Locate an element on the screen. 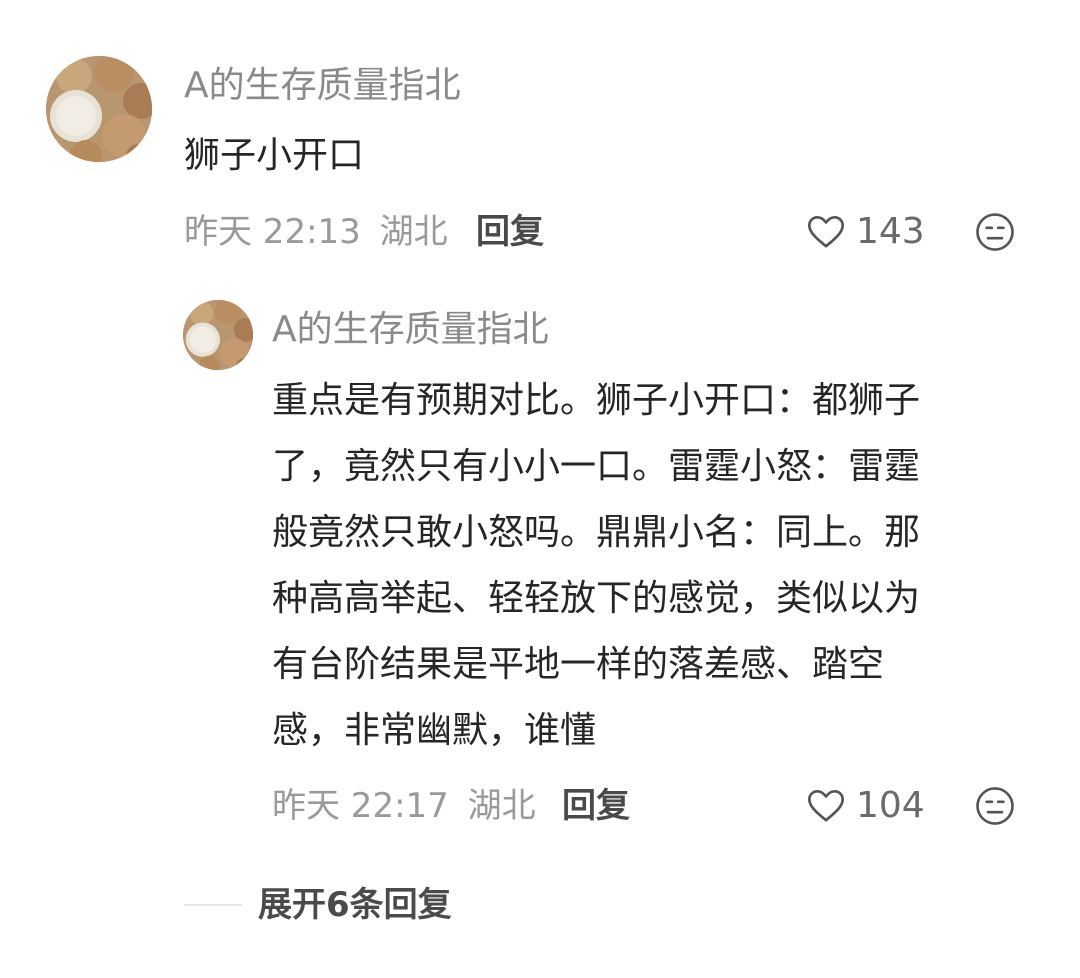 Image resolution: width=1080 pixels, height=978 pixels. reply-avatar is located at coordinates (218, 335).